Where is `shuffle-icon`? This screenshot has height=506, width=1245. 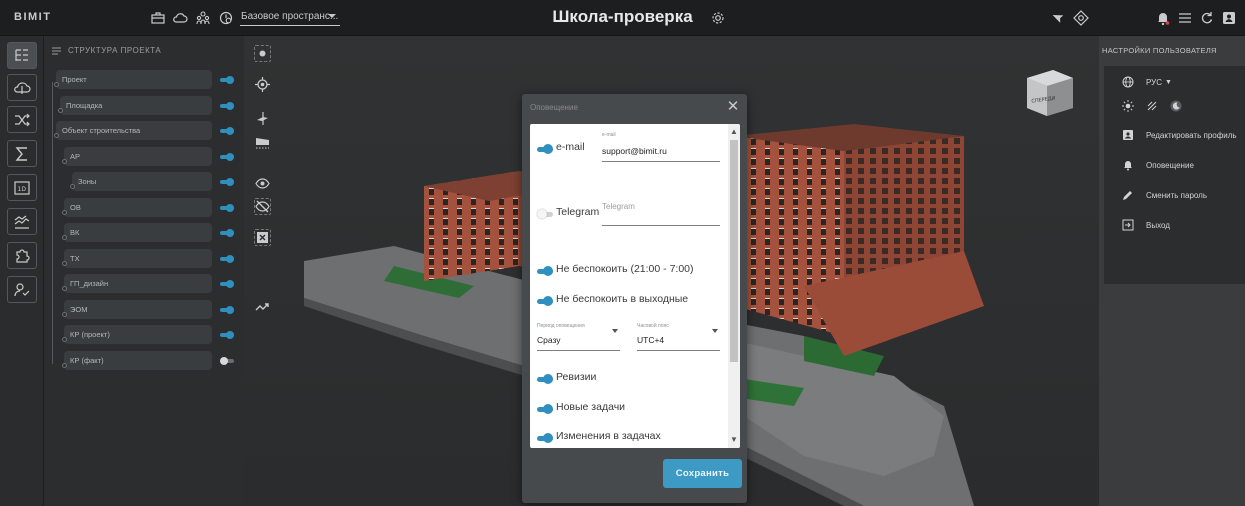
shuffle-icon is located at coordinates (22, 119).